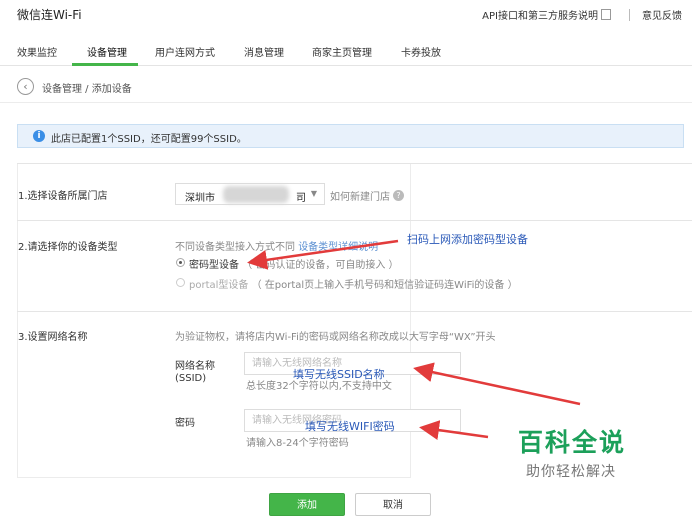 The height and width of the screenshot is (516, 692). Describe the element at coordinates (320, 265) in the screenshot. I see `password-device-hint: （ 密码认证的设备，可自助接入 ）` at that location.